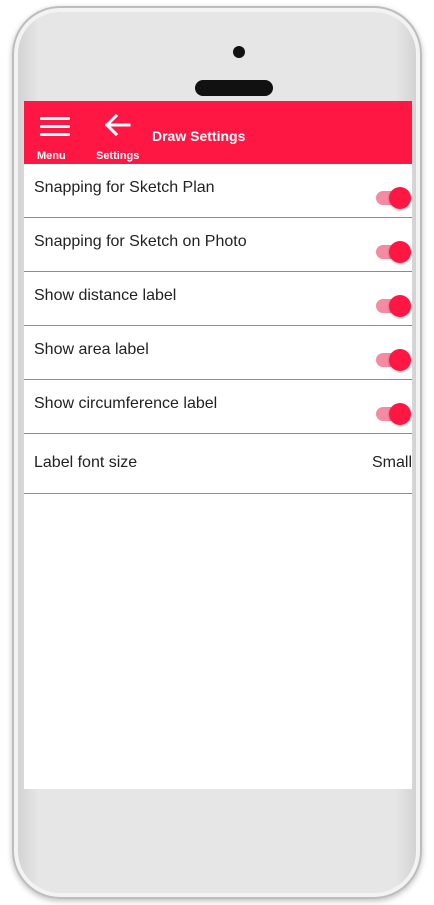 This screenshot has width=434, height=905. Describe the element at coordinates (234, 88) in the screenshot. I see `earpiece-speaker` at that location.